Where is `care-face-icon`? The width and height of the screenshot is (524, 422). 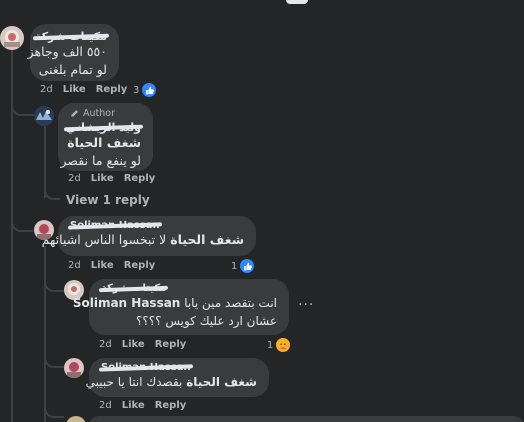 care-face-icon is located at coordinates (283, 345).